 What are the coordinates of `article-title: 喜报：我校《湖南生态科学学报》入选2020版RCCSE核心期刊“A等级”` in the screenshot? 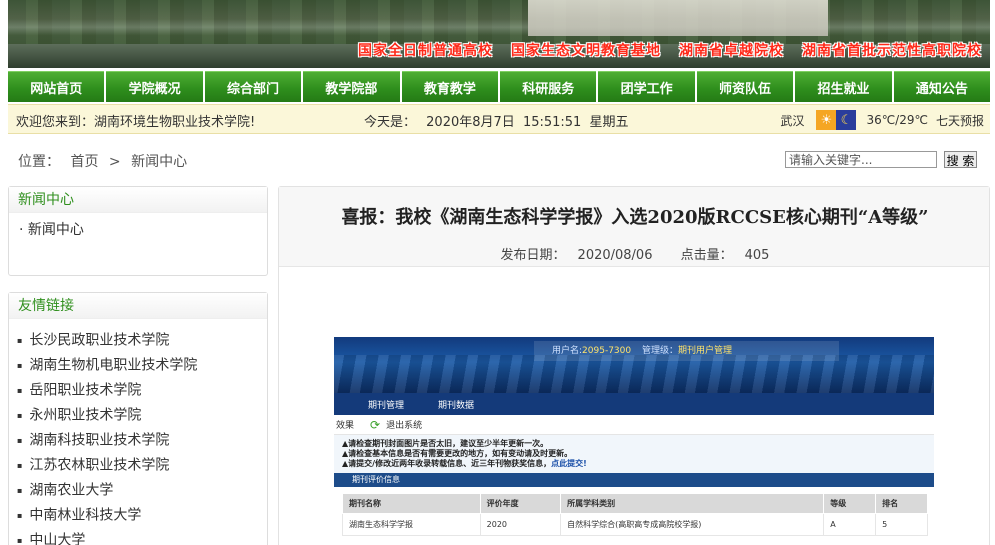 It's located at (635, 217).